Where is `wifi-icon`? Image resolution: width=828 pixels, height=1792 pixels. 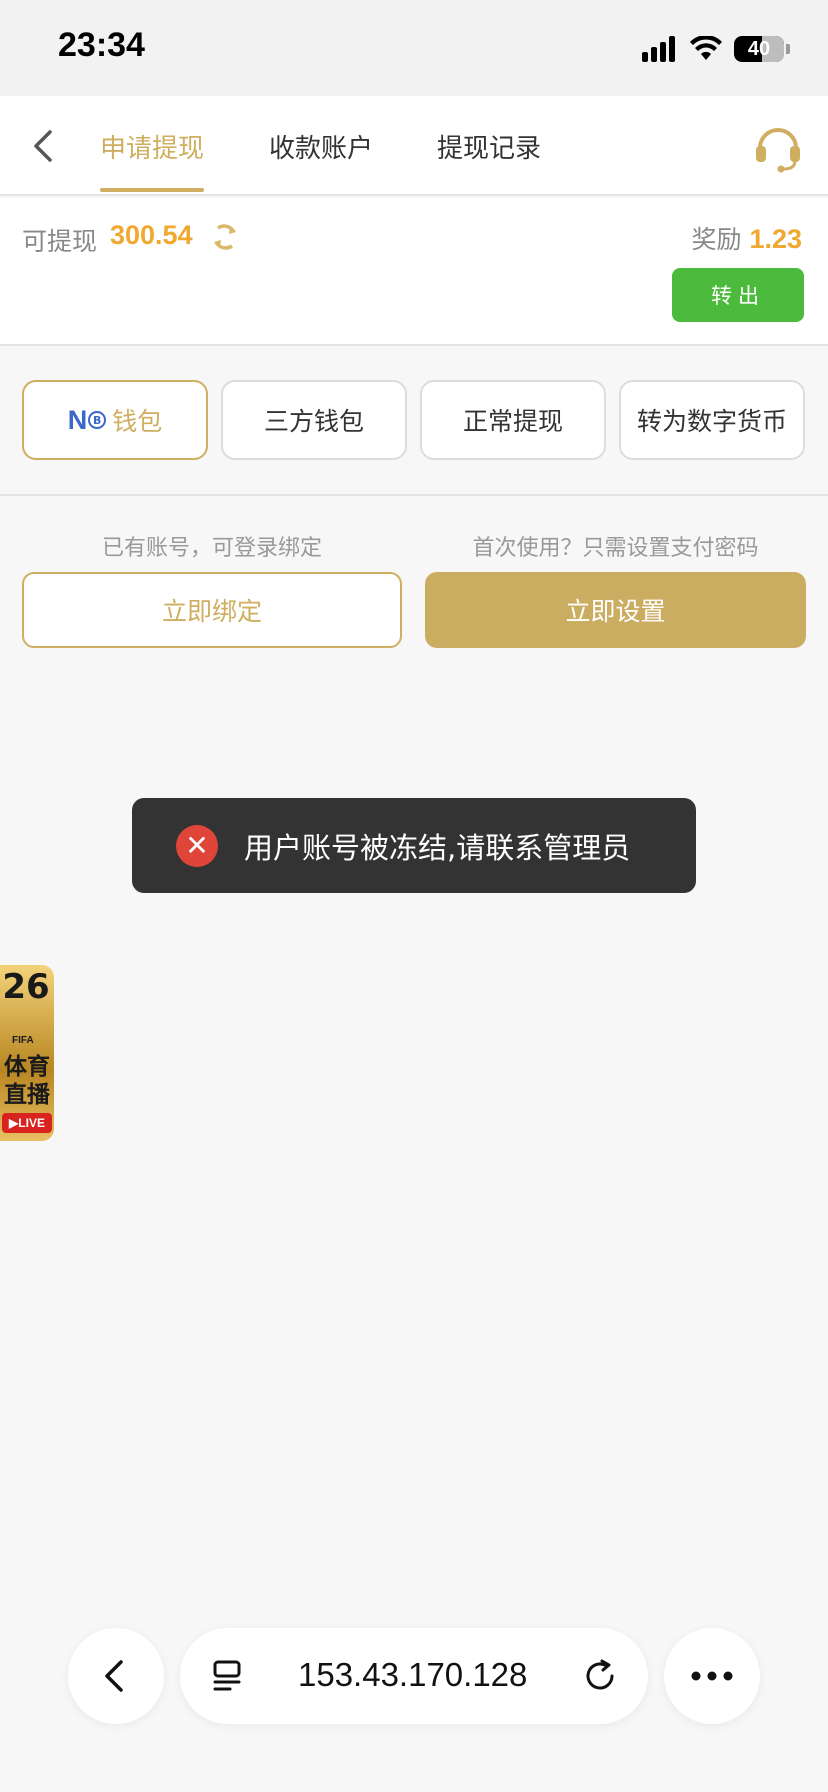
wifi-icon is located at coordinates (706, 48).